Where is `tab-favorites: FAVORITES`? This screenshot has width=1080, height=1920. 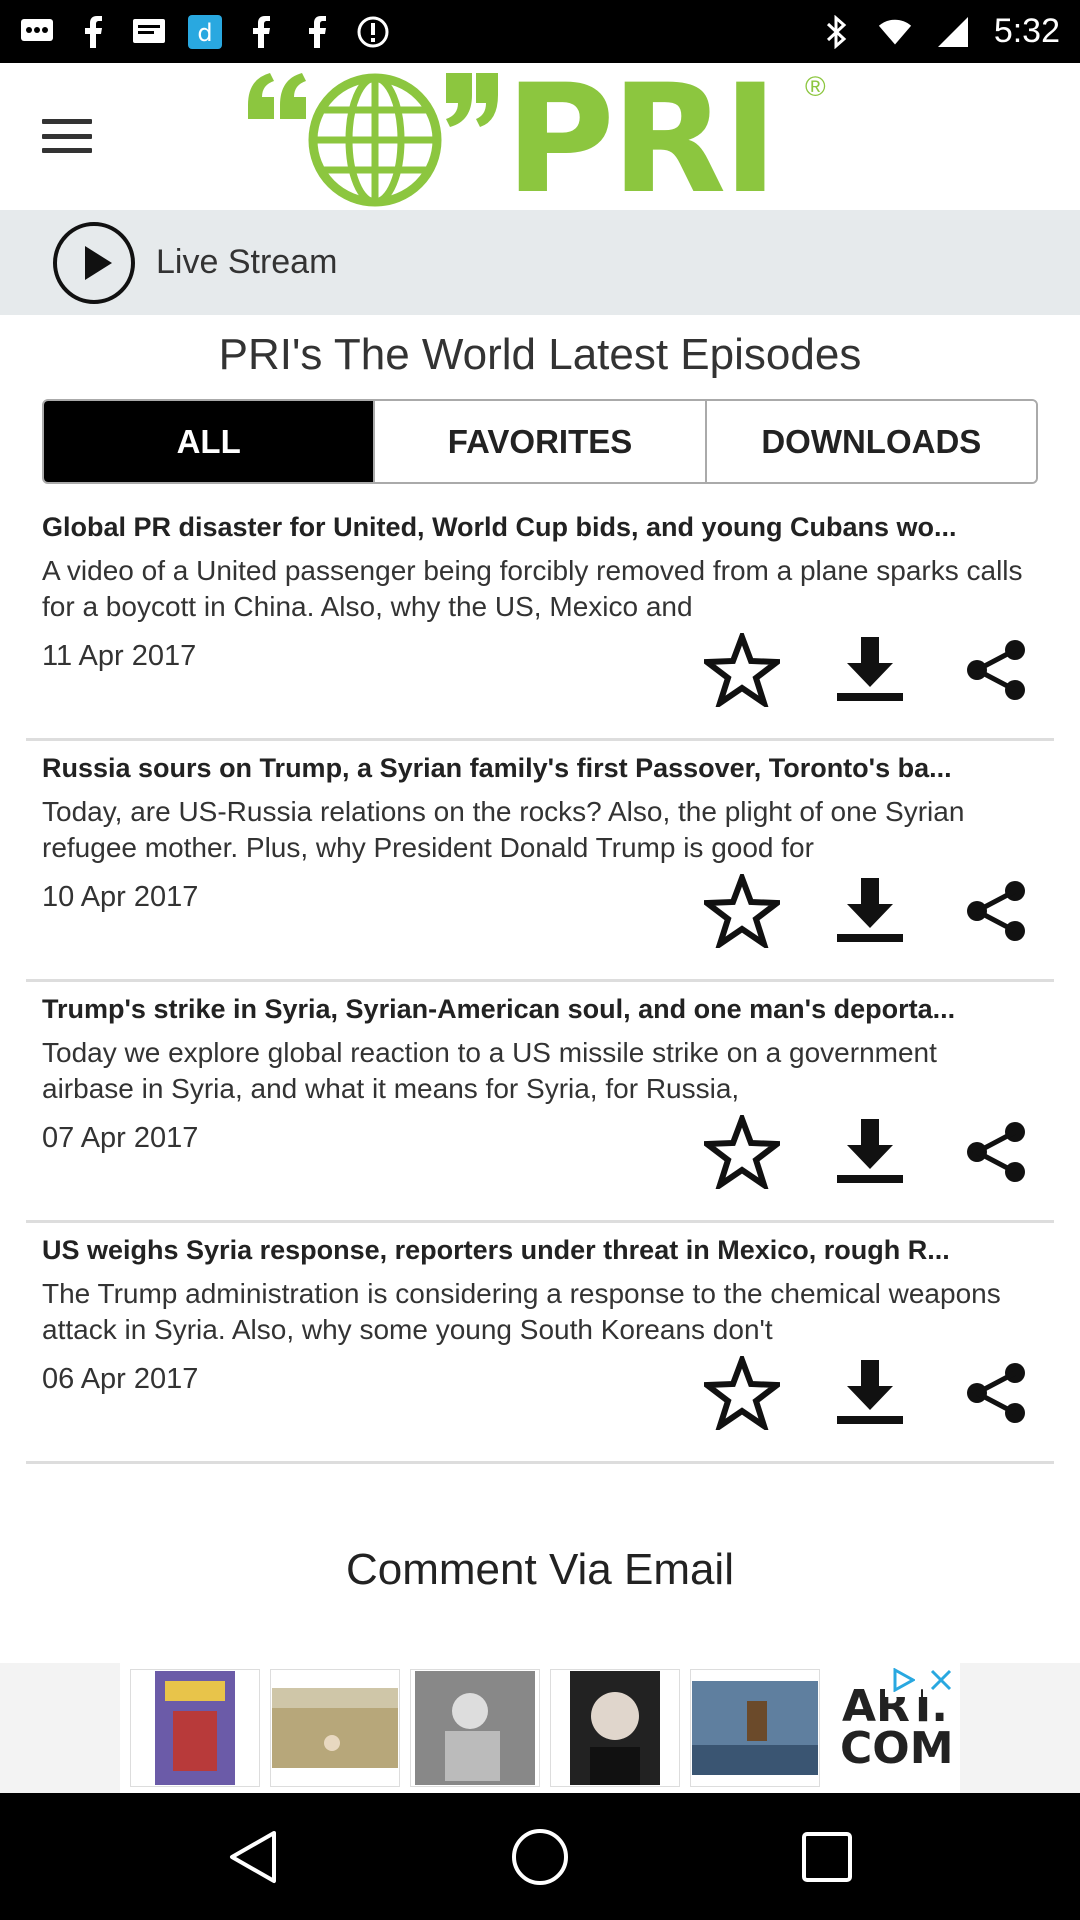
tab-favorites: FAVORITES is located at coordinates (541, 441).